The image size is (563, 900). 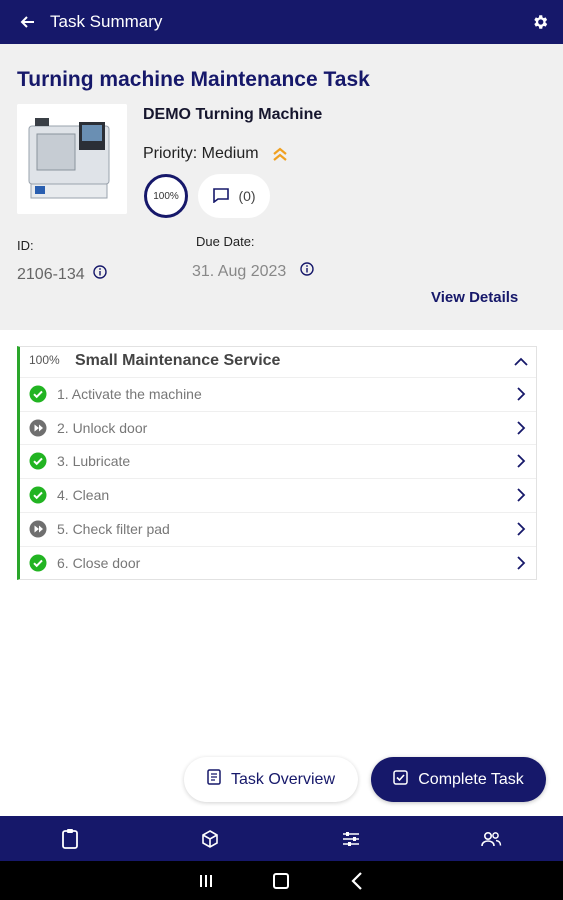 What do you see at coordinates (102, 427) in the screenshot?
I see `step-label: 2. Unlock door` at bounding box center [102, 427].